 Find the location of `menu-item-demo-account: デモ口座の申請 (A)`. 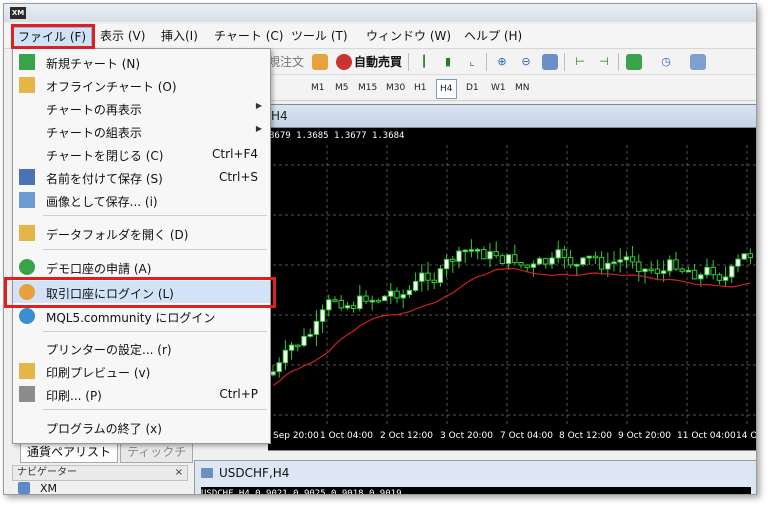

menu-item-demo-account: デモ口座の申請 (A) is located at coordinates (141, 267).